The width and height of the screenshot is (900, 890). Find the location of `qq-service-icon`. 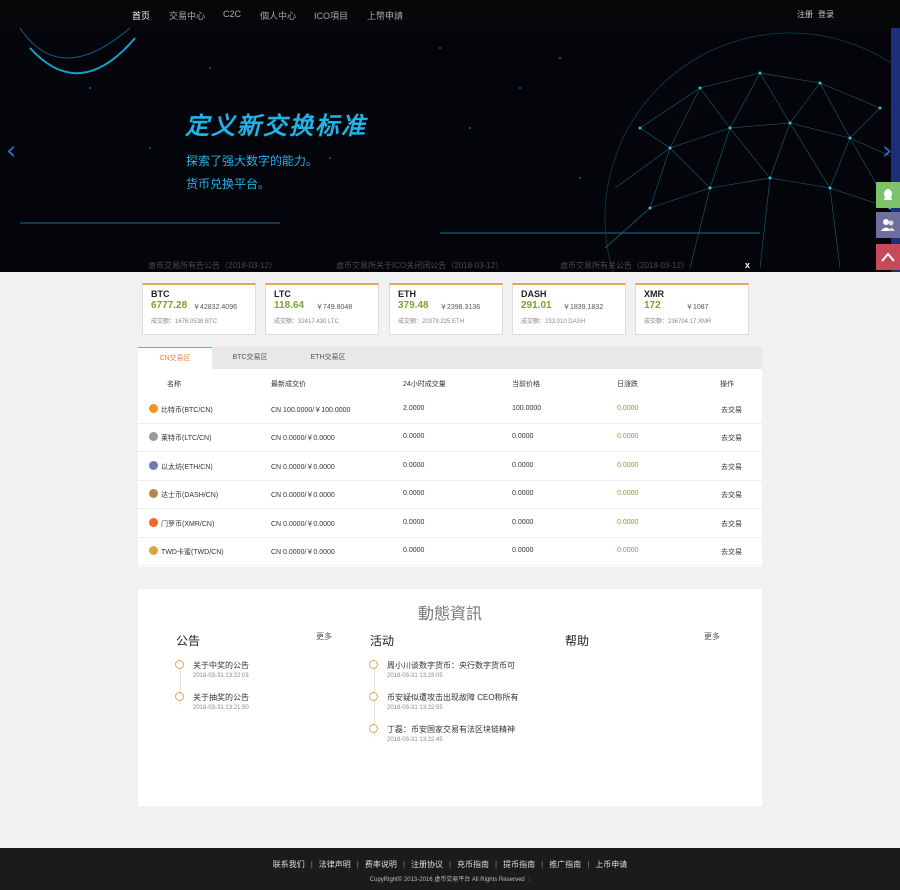

qq-service-icon is located at coordinates (888, 195).